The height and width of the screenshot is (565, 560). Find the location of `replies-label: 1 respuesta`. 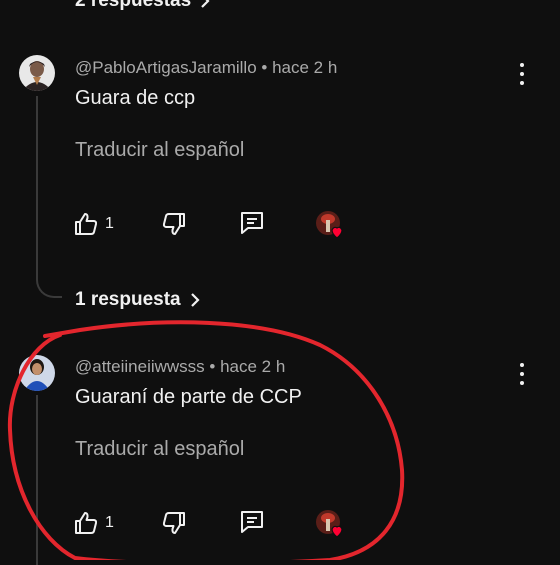

replies-label: 1 respuesta is located at coordinates (128, 299).